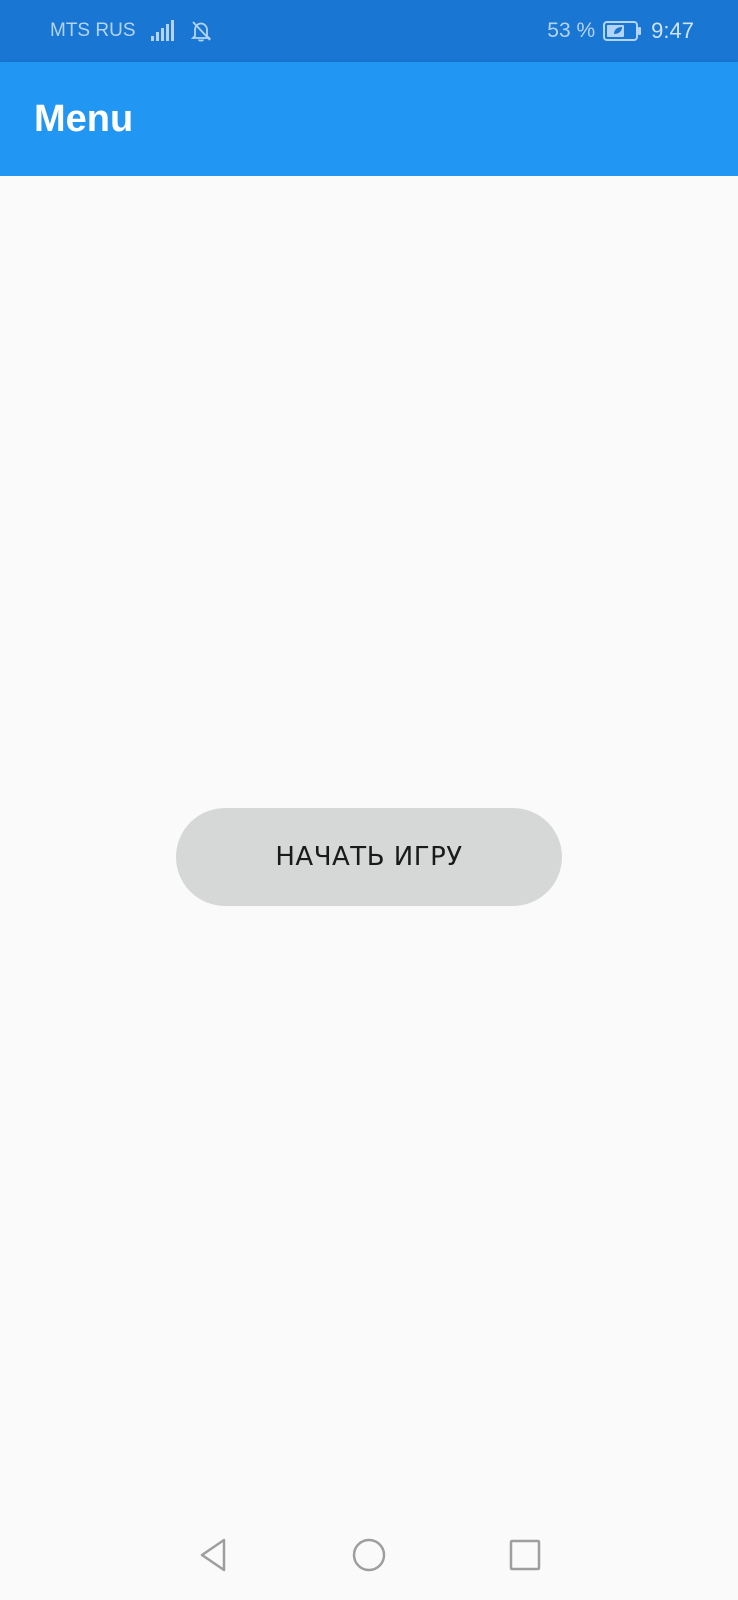 The width and height of the screenshot is (738, 1600). Describe the element at coordinates (163, 31) in the screenshot. I see `signal-icon` at that location.